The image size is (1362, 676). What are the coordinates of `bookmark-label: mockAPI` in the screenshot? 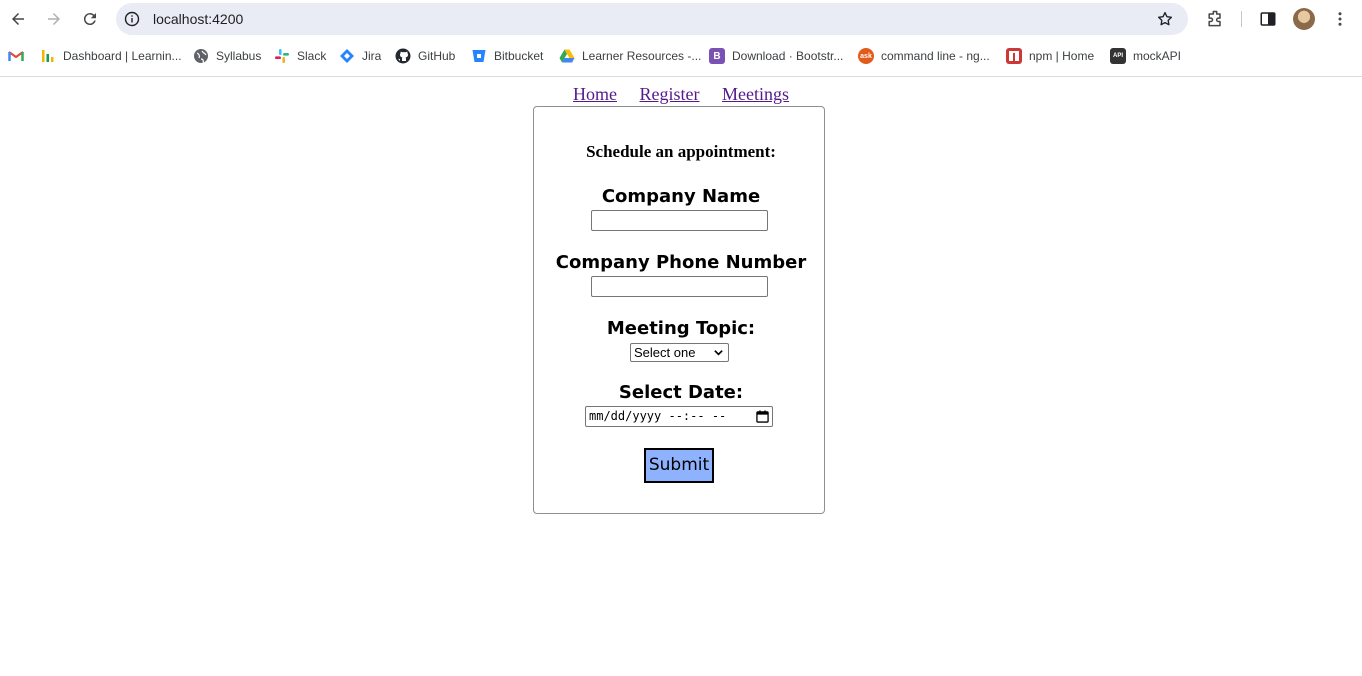 It's located at (1157, 56).